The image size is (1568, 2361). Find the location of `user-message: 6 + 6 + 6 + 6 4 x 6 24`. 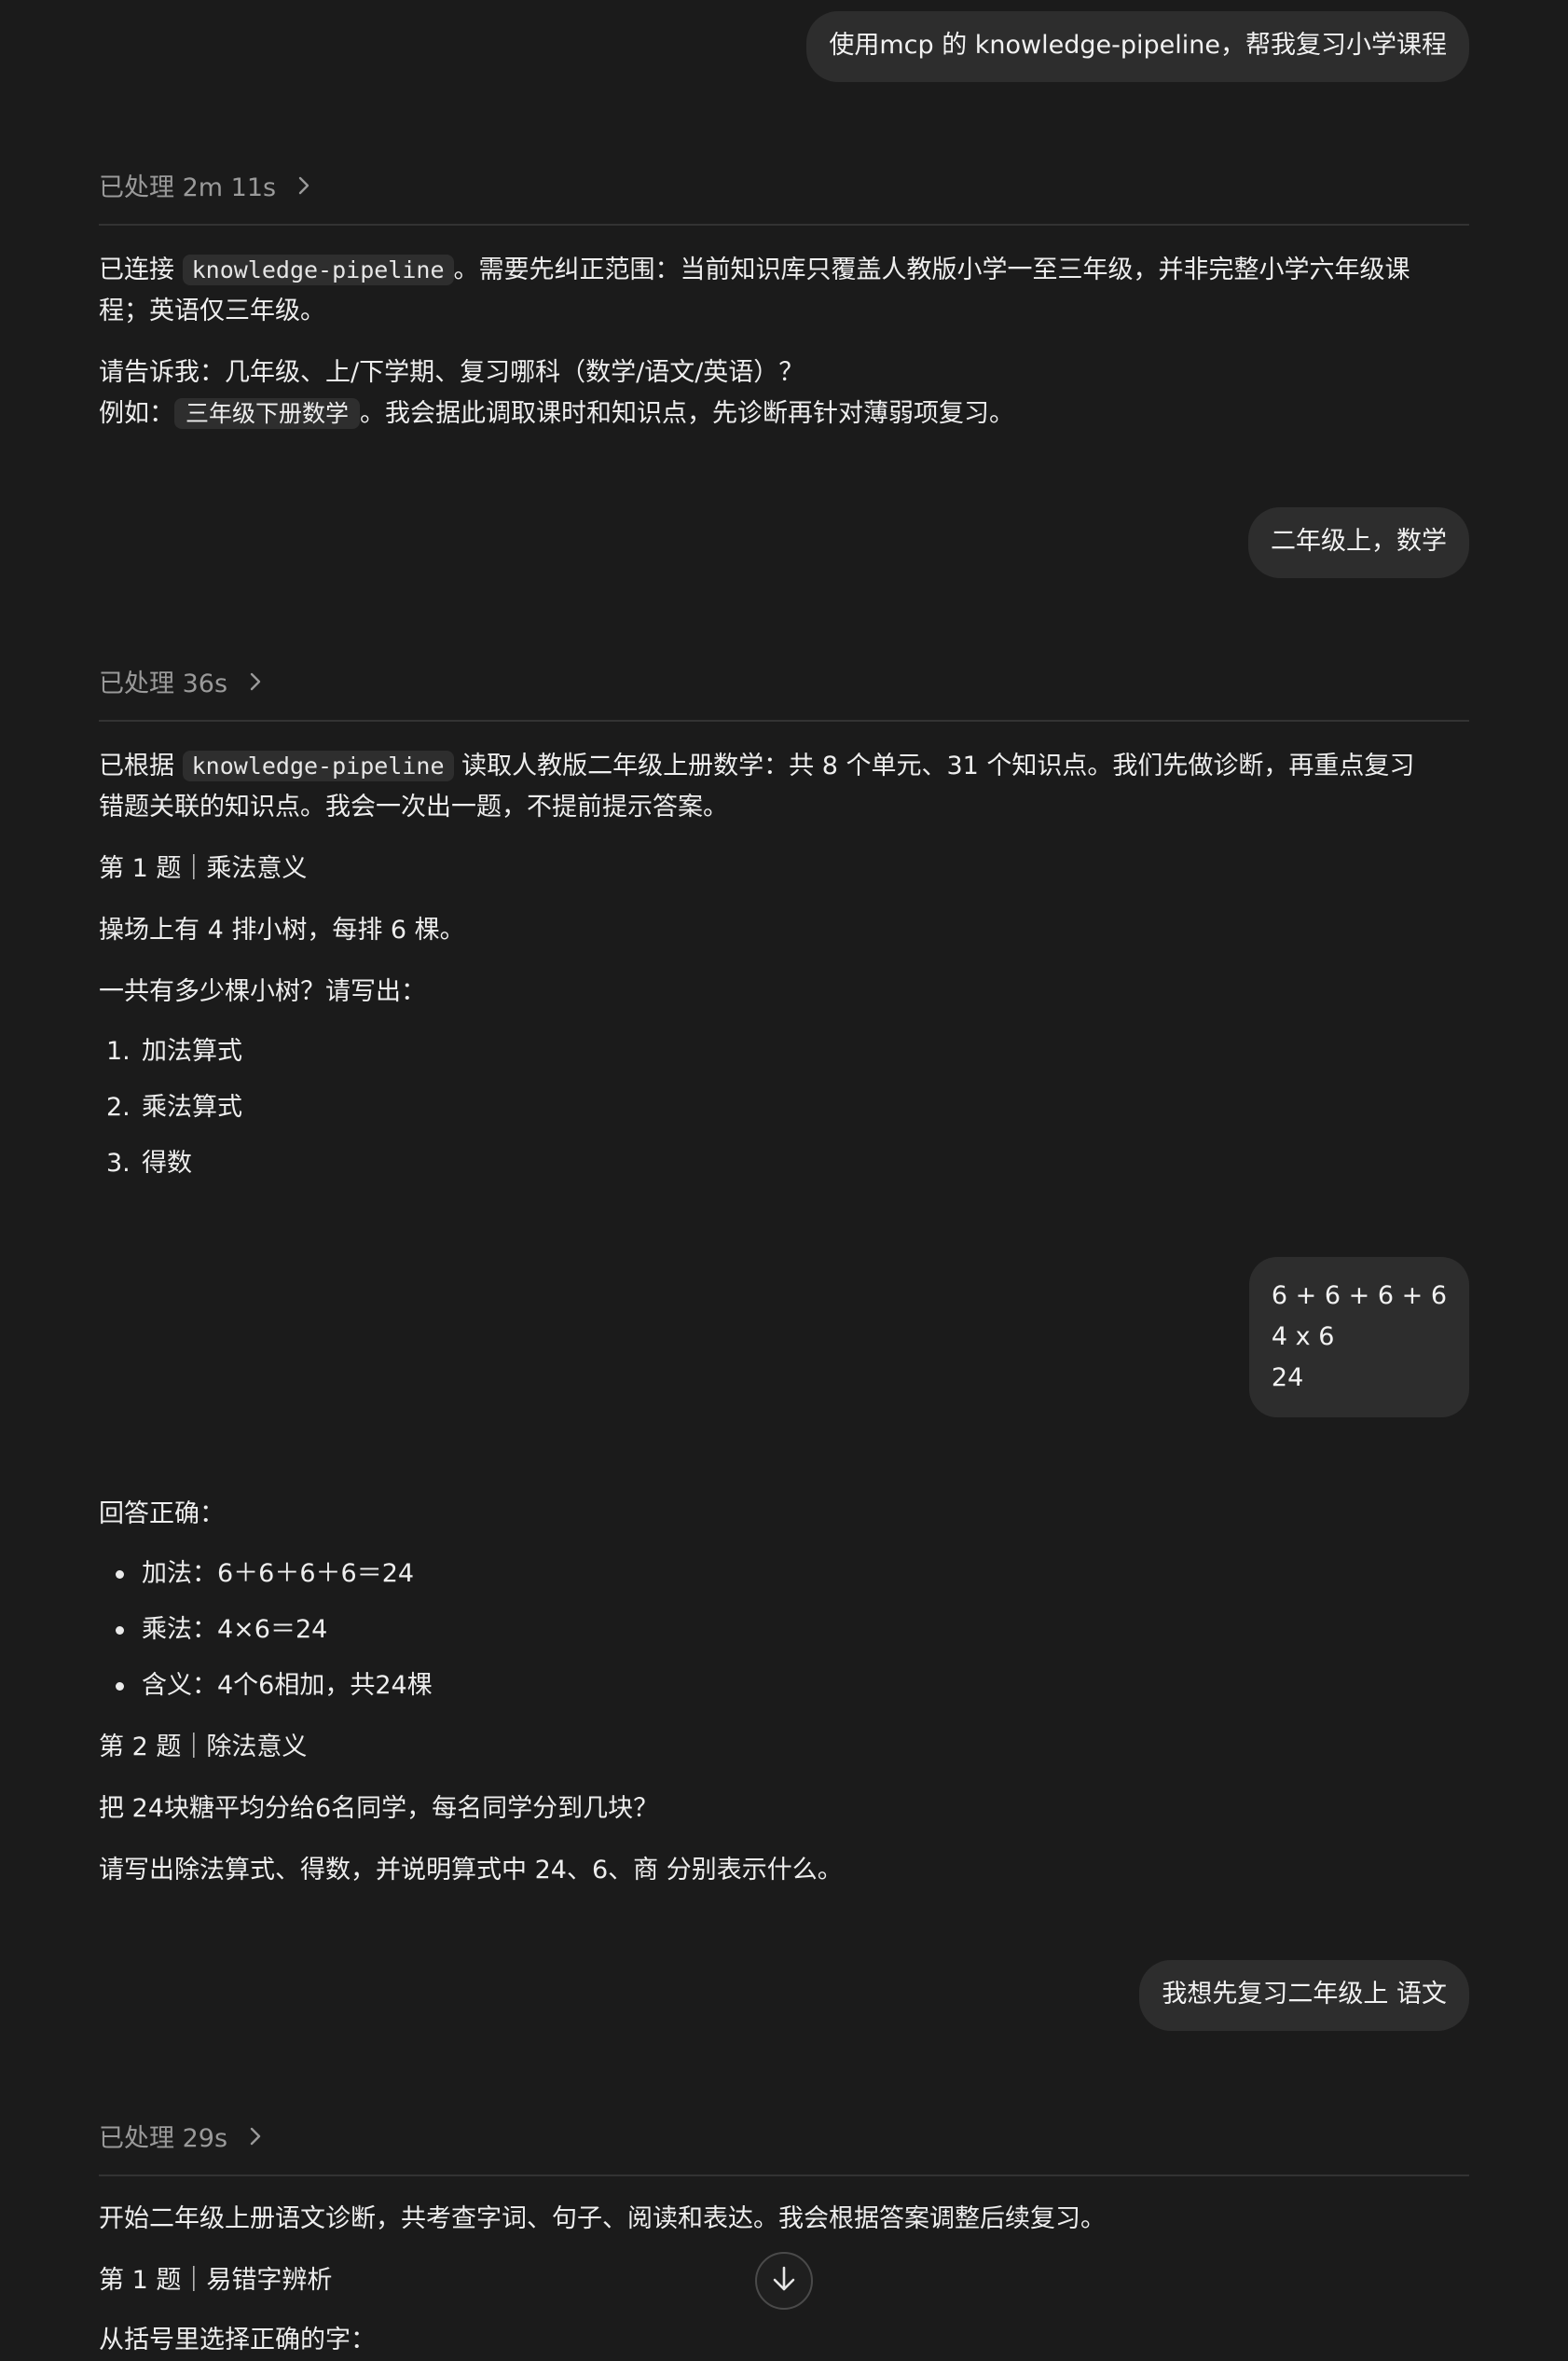

user-message: 6 + 6 + 6 + 6 4 x 6 24 is located at coordinates (1358, 1337).